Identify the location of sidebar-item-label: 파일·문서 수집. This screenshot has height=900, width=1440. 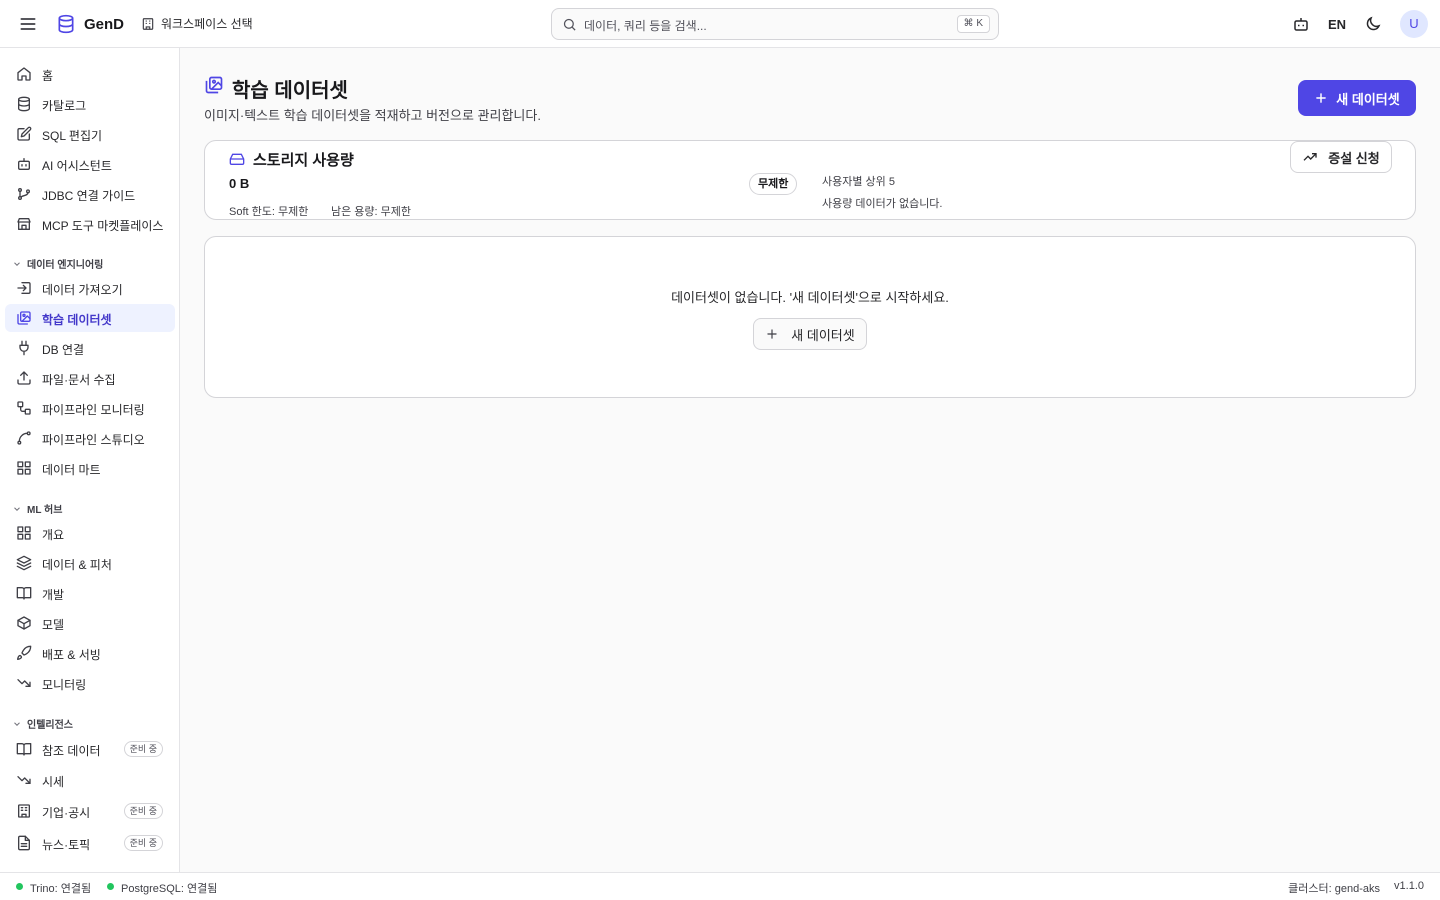
(79, 380).